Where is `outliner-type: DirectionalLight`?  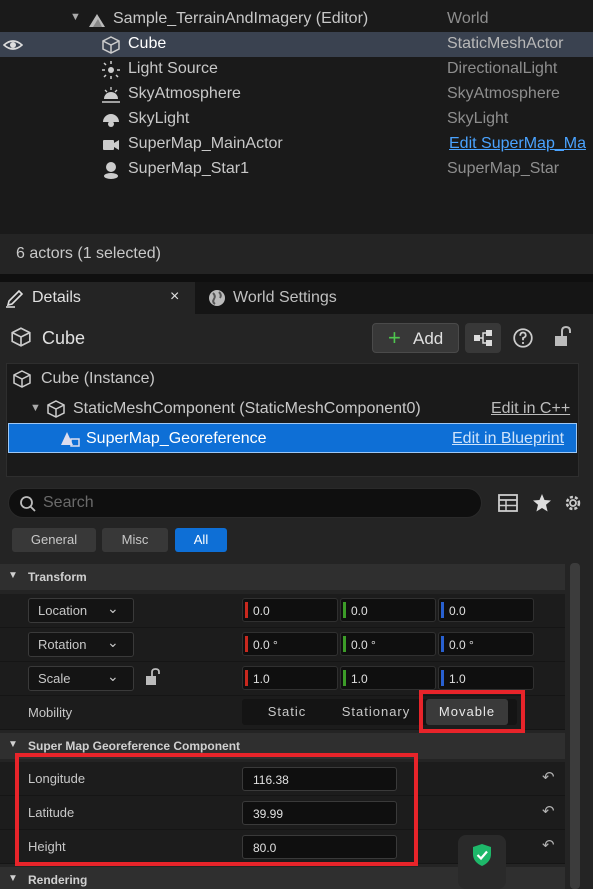 outliner-type: DirectionalLight is located at coordinates (502, 68).